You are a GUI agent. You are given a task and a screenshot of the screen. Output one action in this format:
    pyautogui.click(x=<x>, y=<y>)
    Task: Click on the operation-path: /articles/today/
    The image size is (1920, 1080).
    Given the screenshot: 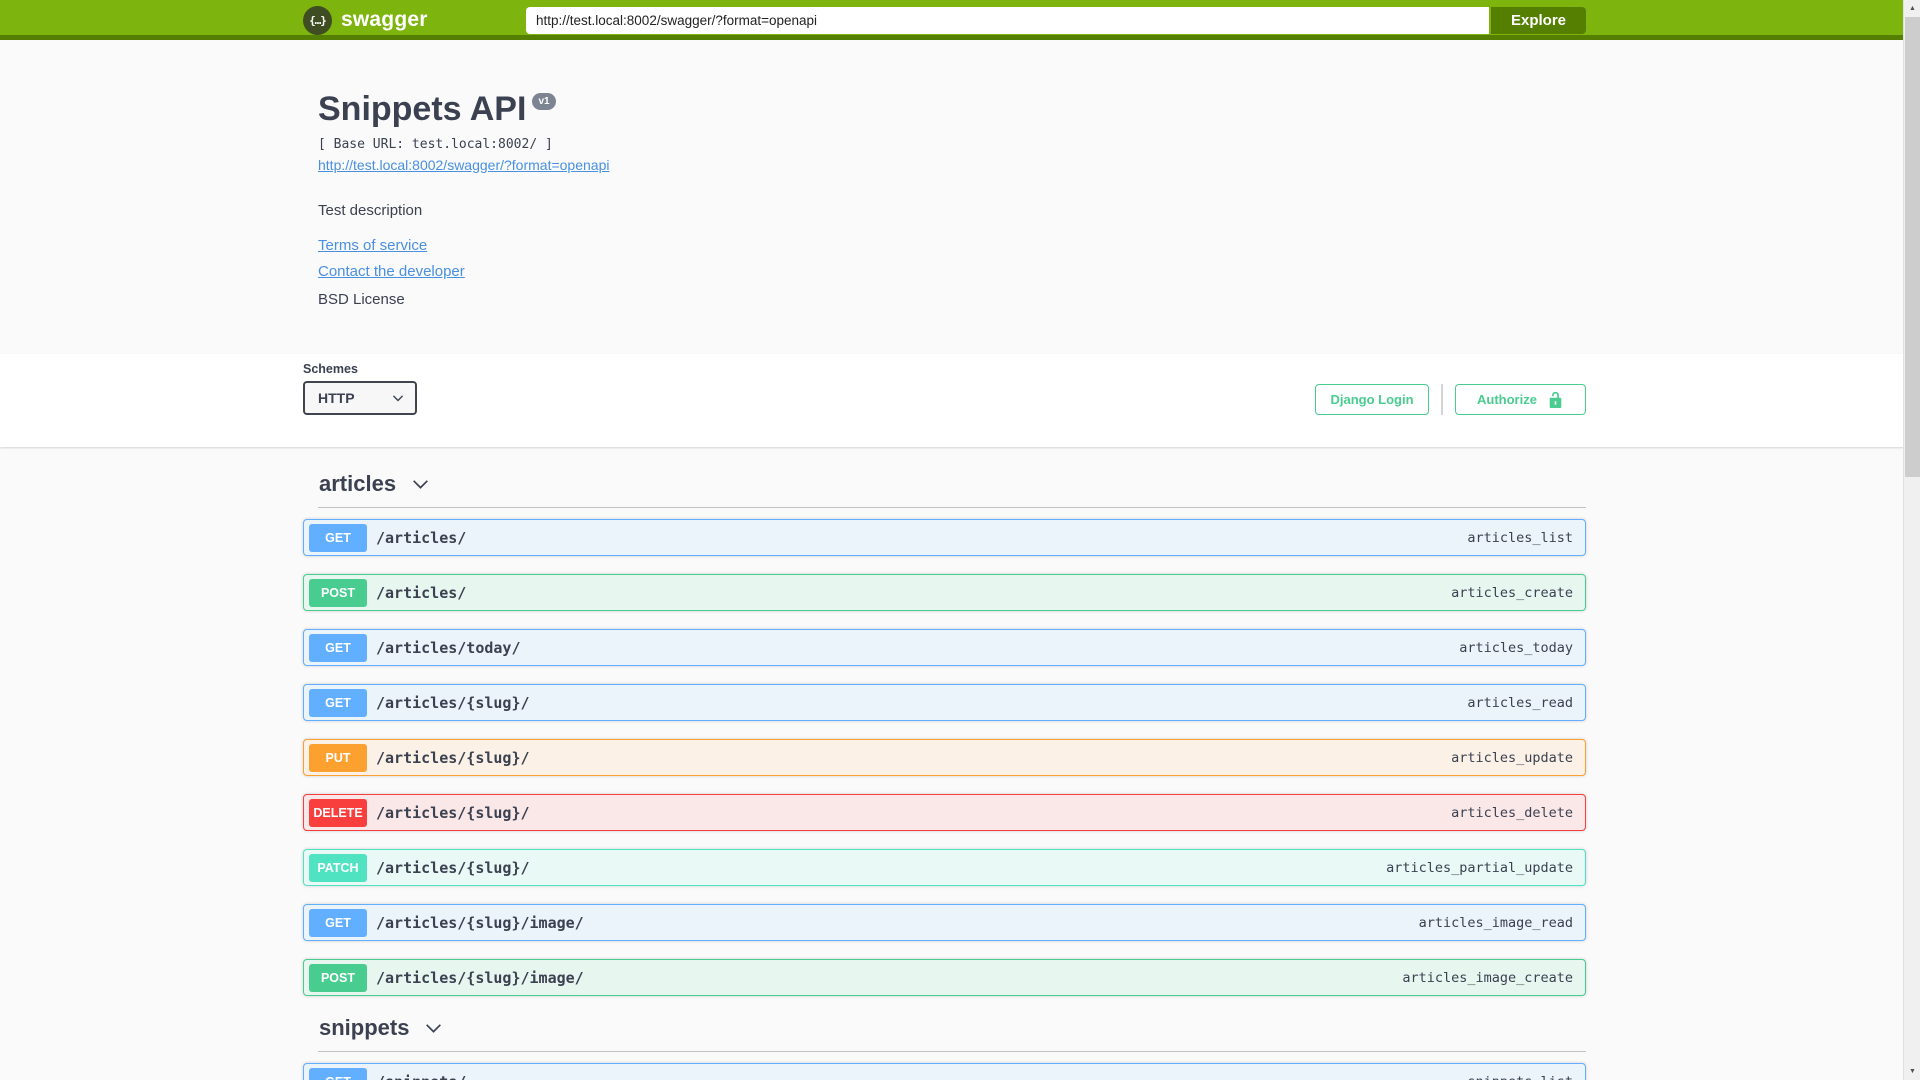 What is the action you would take?
    pyautogui.click(x=448, y=647)
    